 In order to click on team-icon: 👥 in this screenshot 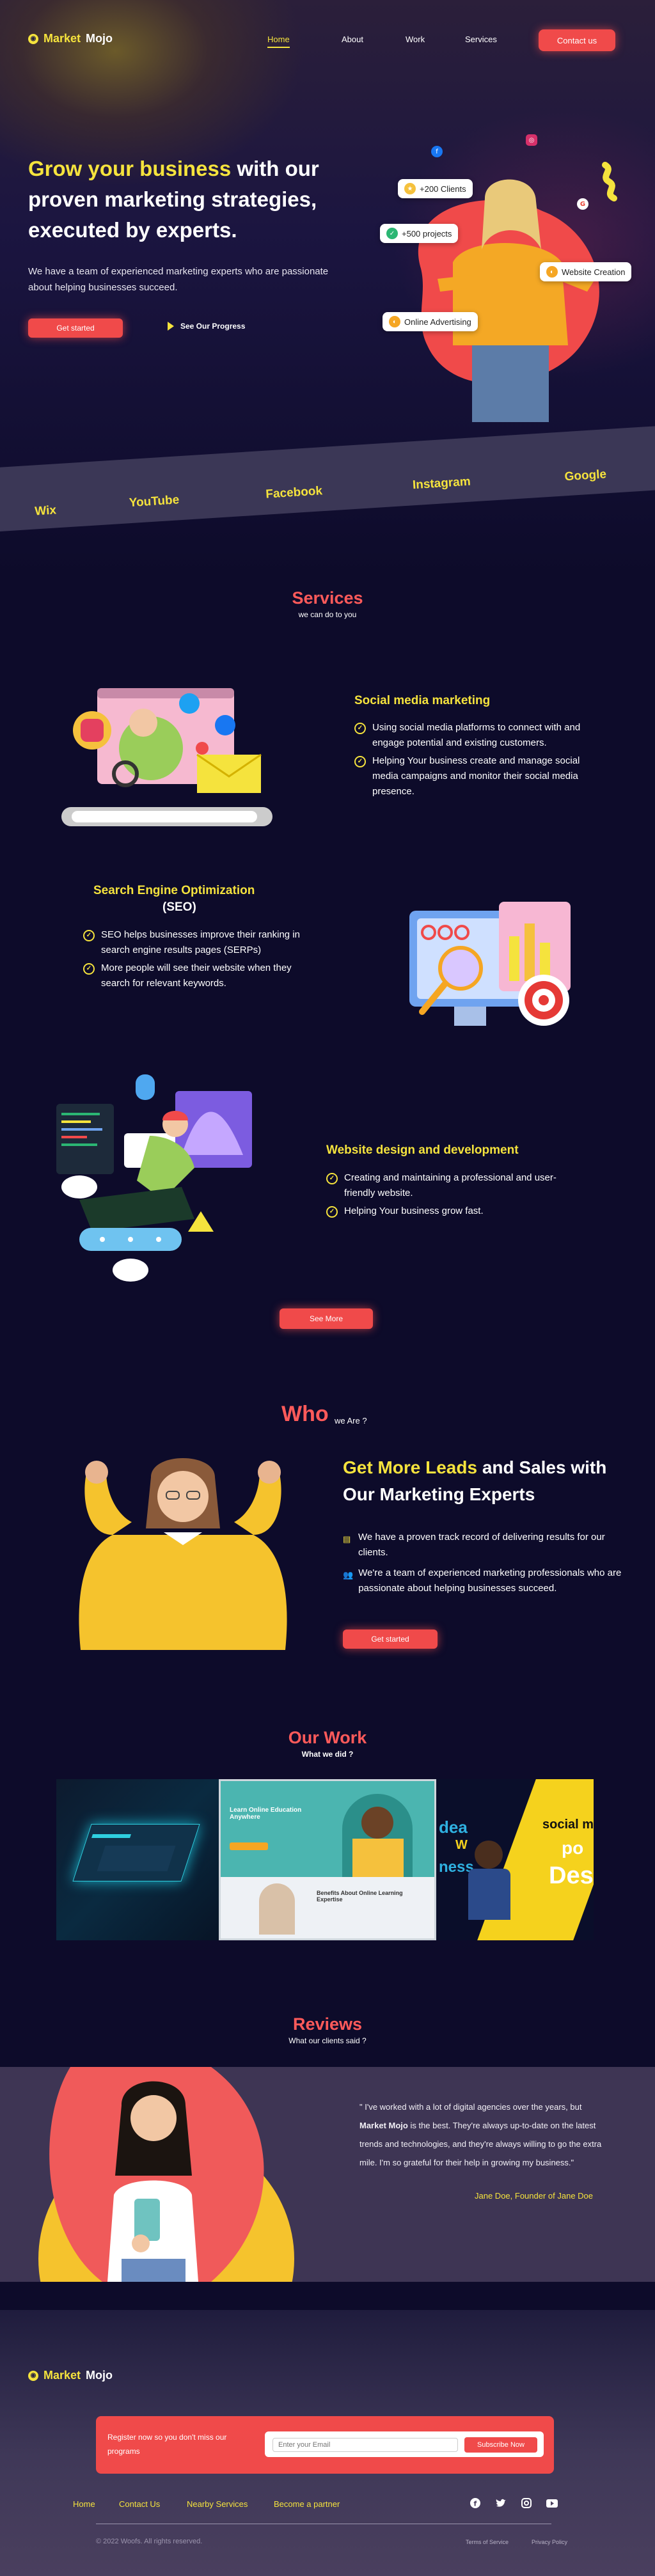, I will do `click(348, 1575)`.